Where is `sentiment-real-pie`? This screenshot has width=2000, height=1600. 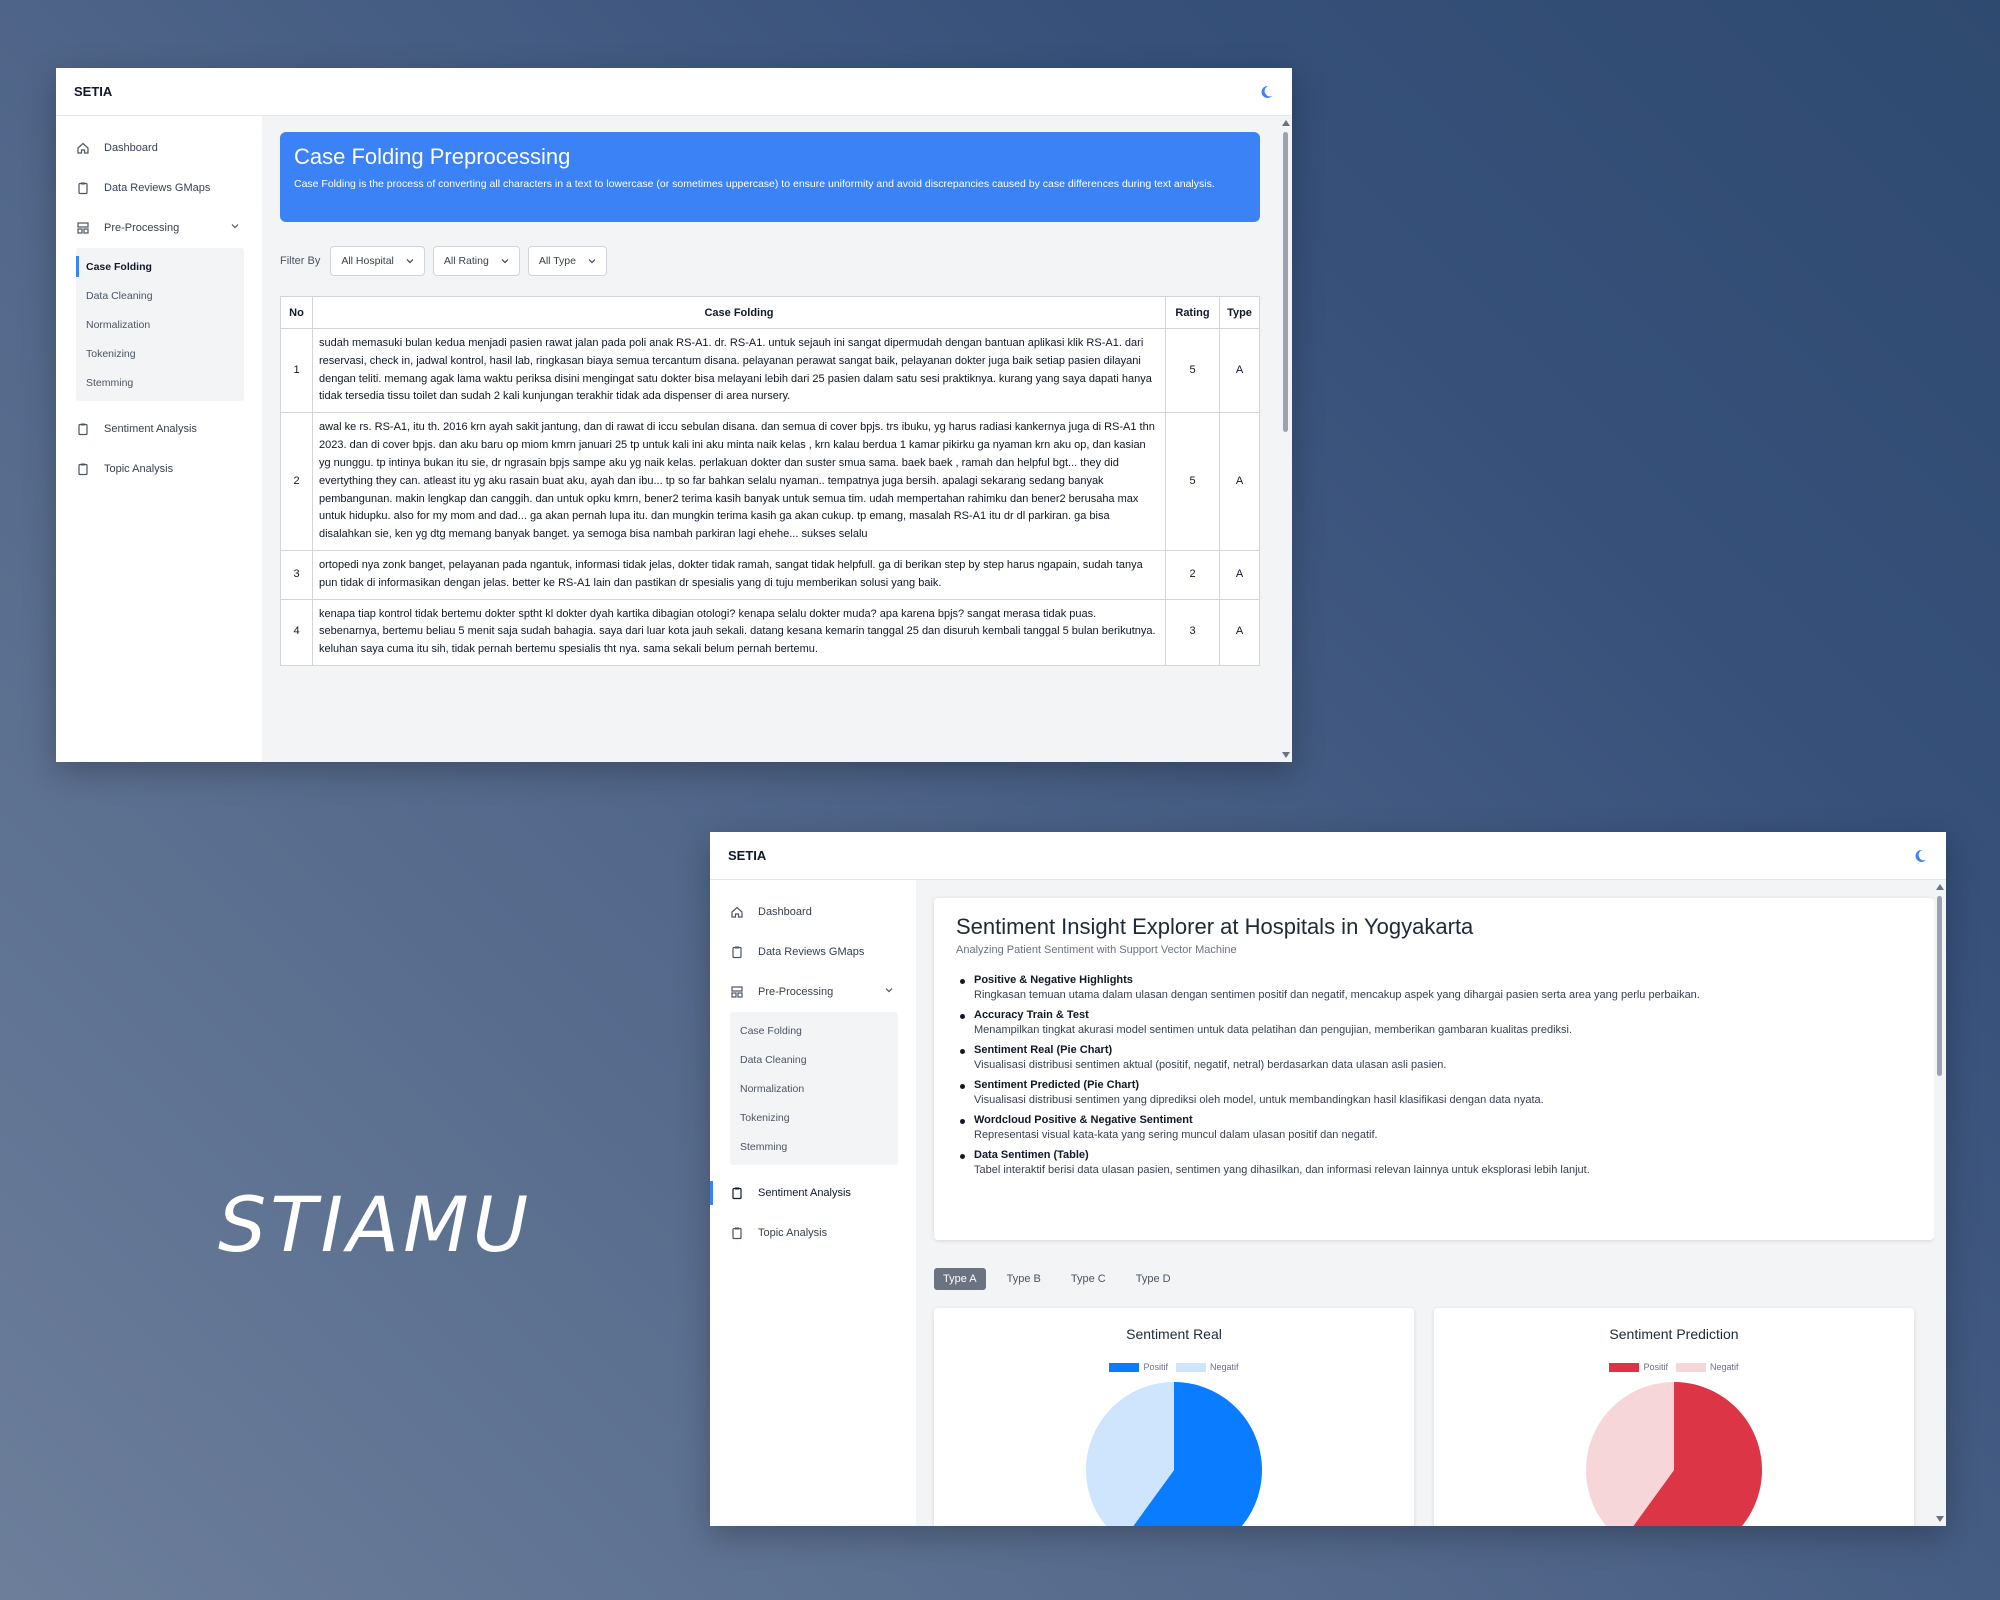 sentiment-real-pie is located at coordinates (1174, 1453).